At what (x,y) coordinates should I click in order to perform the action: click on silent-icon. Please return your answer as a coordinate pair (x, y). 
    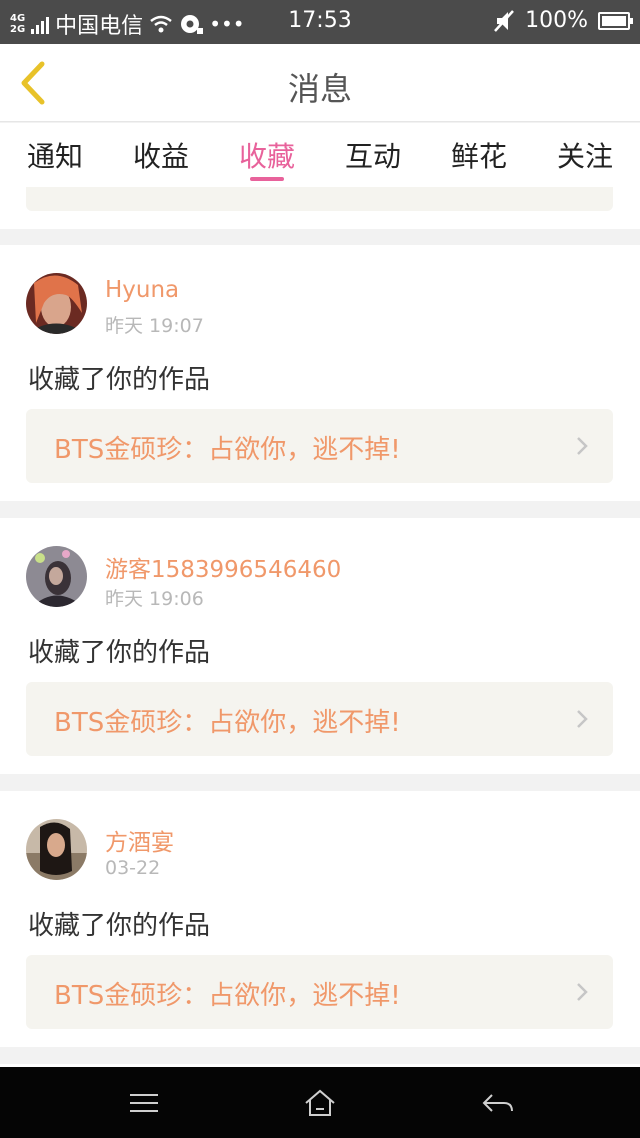
    Looking at the image, I should click on (504, 20).